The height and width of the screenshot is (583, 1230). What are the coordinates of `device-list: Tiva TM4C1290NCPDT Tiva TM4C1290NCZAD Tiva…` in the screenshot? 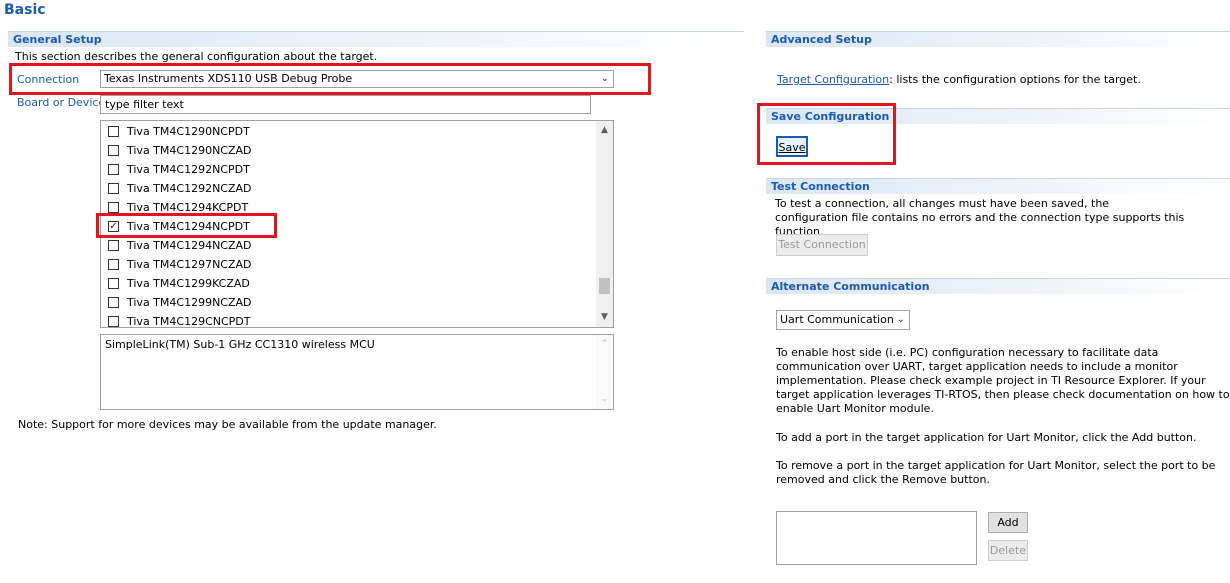 It's located at (357, 224).